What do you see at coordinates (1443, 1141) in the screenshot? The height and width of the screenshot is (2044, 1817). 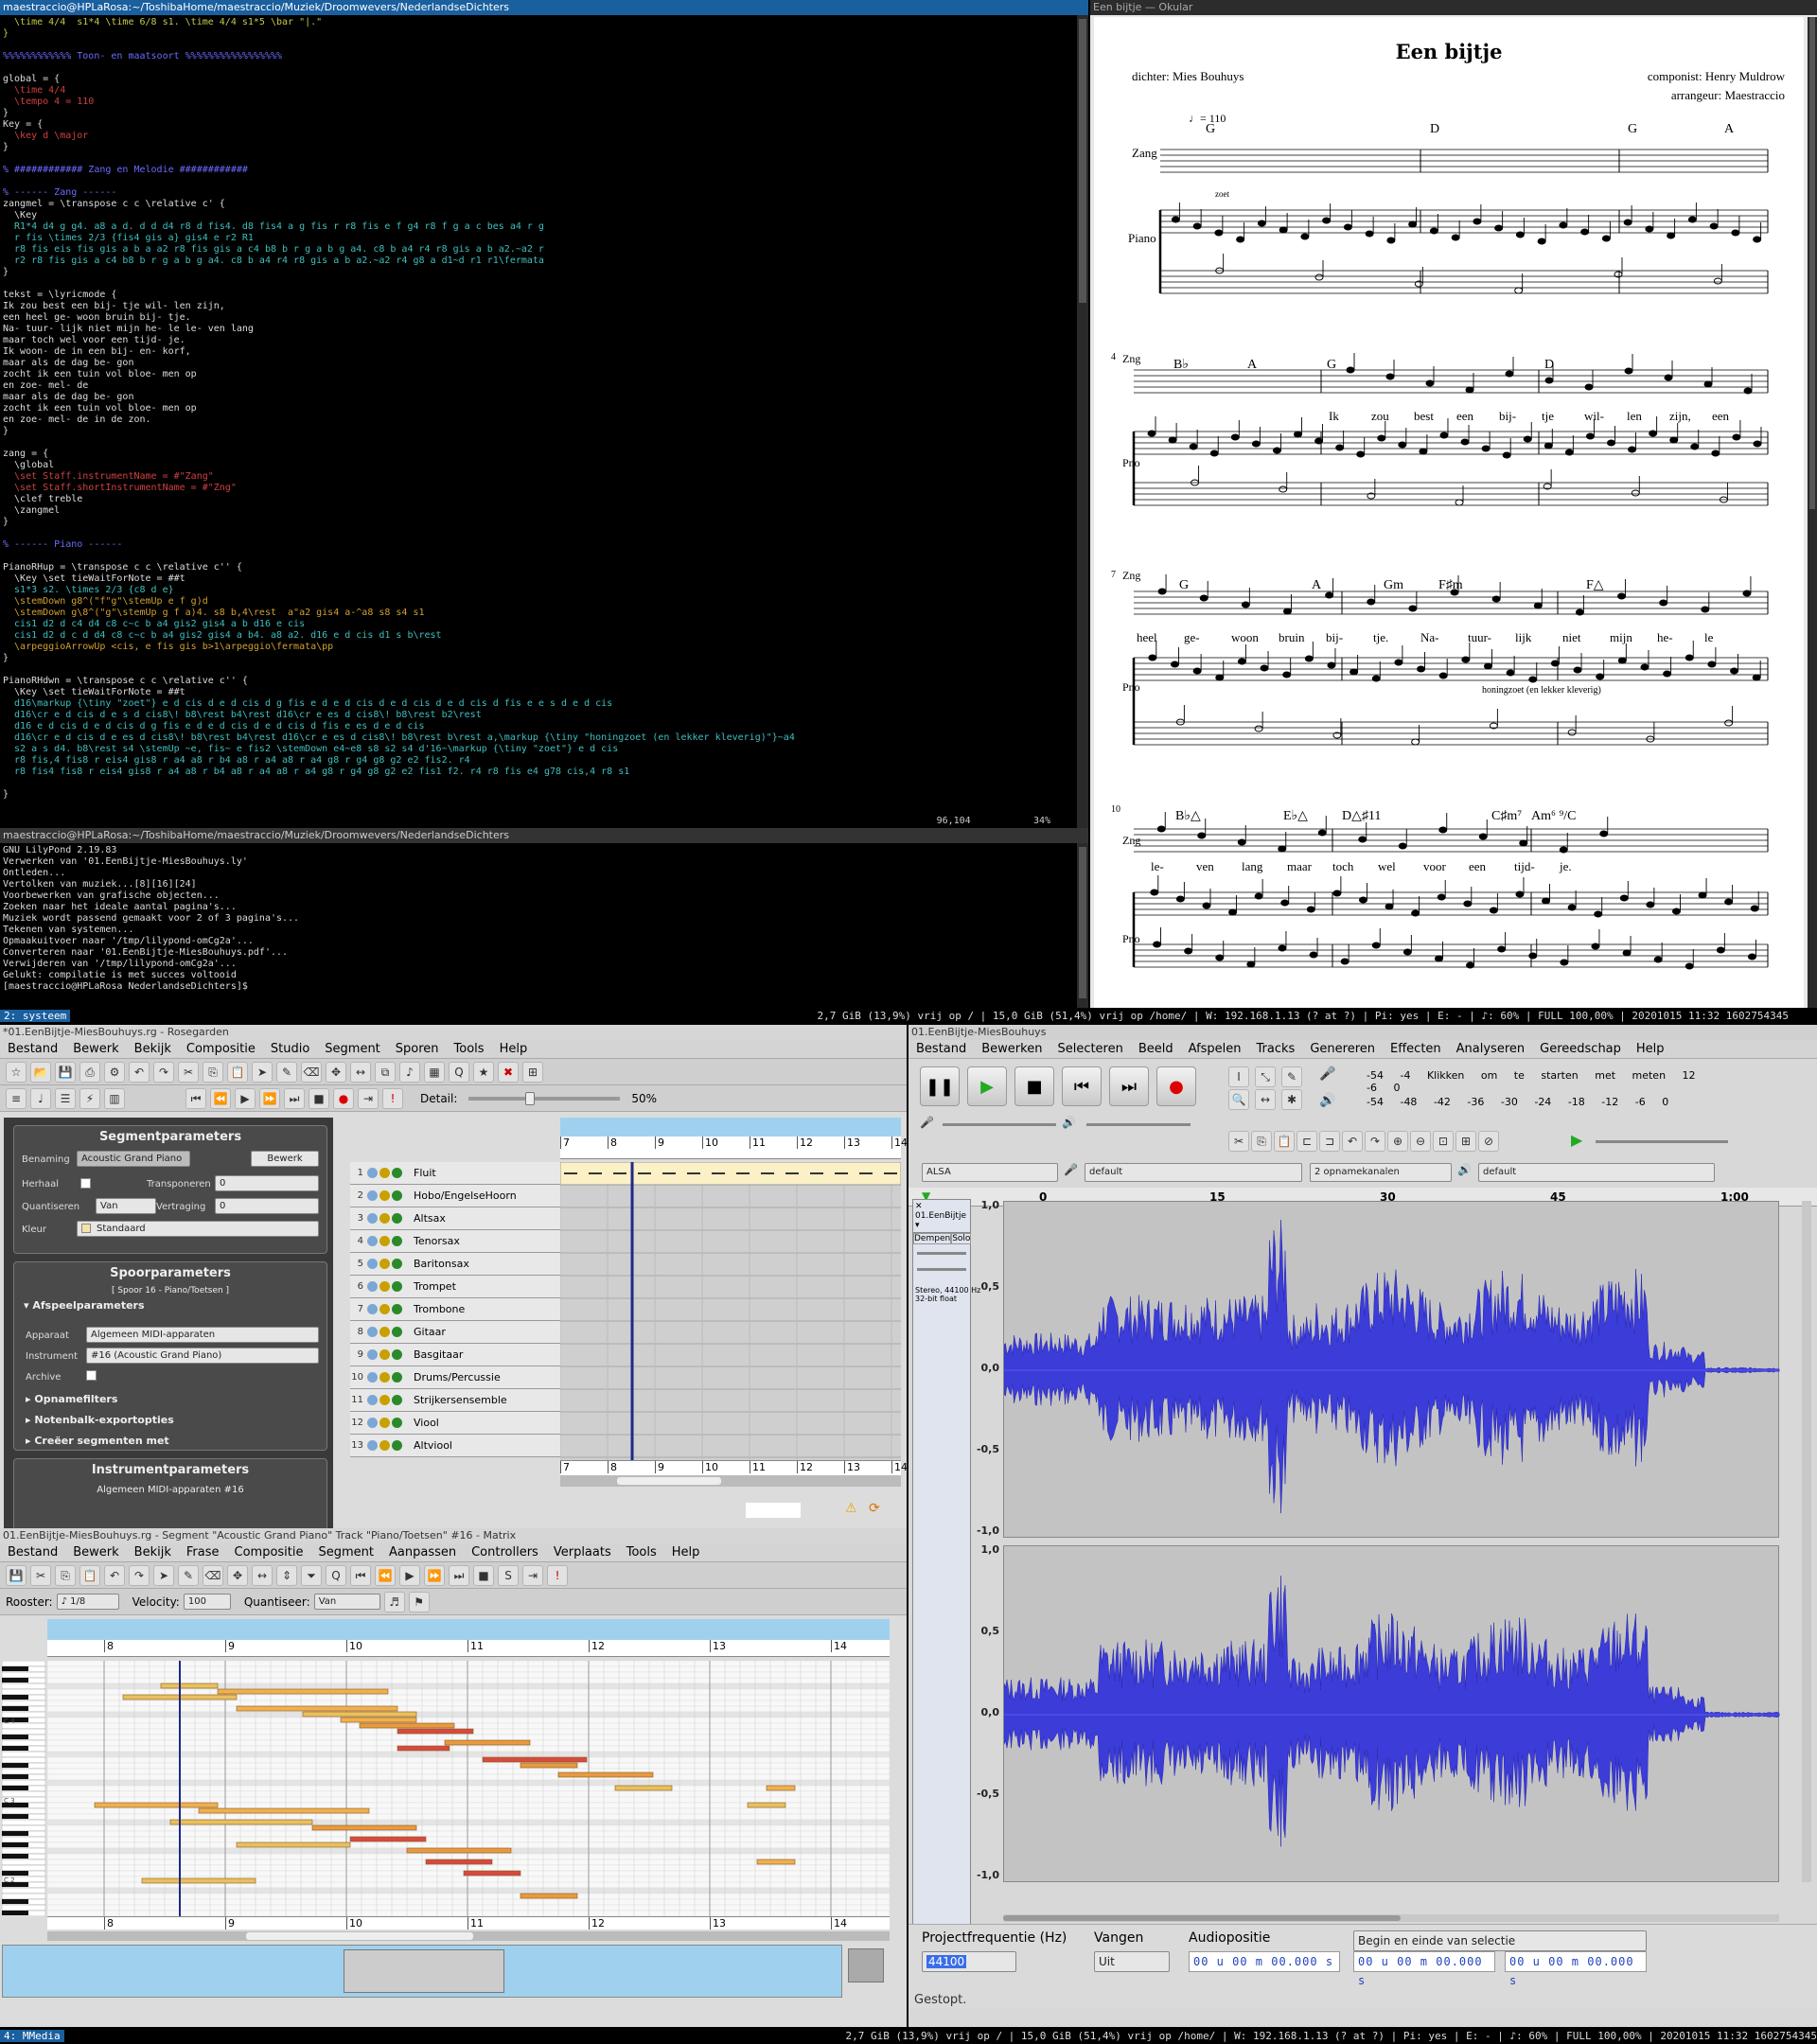 I see `fit-selection-icon: ⊡` at bounding box center [1443, 1141].